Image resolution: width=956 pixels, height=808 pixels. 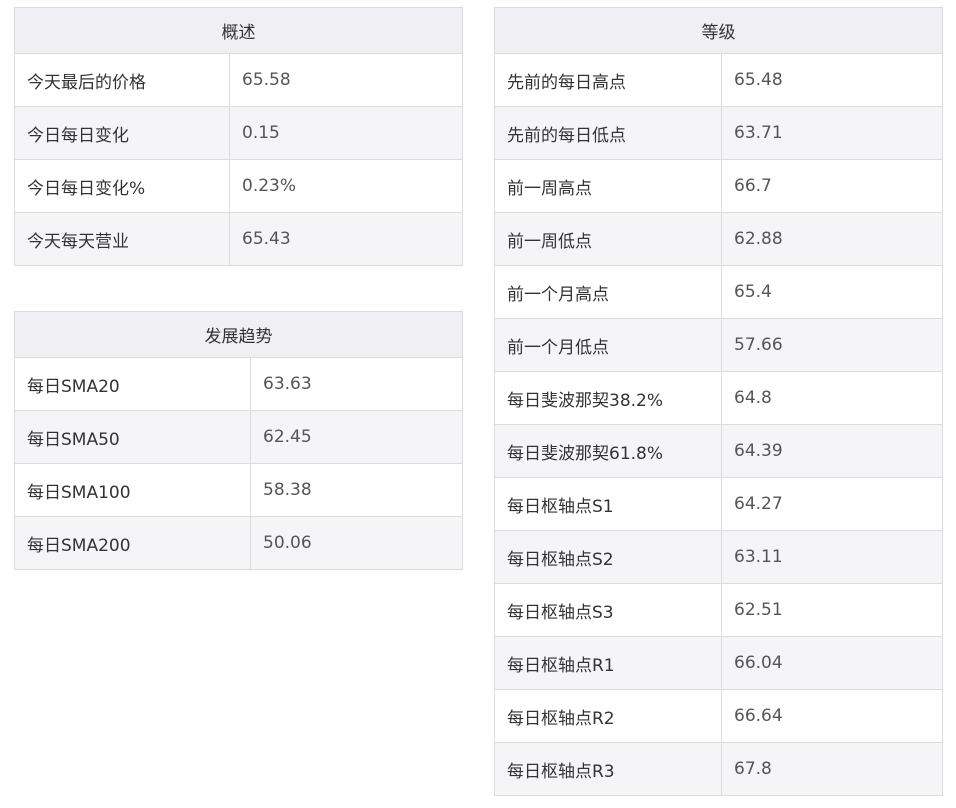 I want to click on row-label: 今日每日变化%, so click(x=122, y=186).